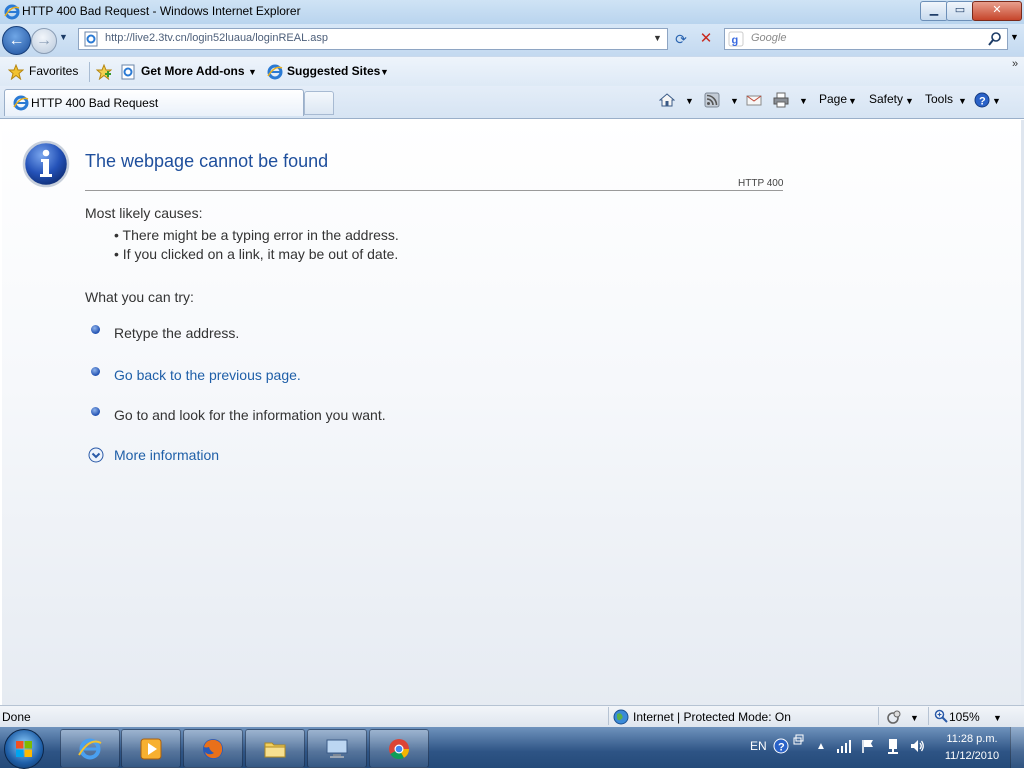 The height and width of the screenshot is (769, 1024). I want to click on status-text: Done, so click(16, 717).